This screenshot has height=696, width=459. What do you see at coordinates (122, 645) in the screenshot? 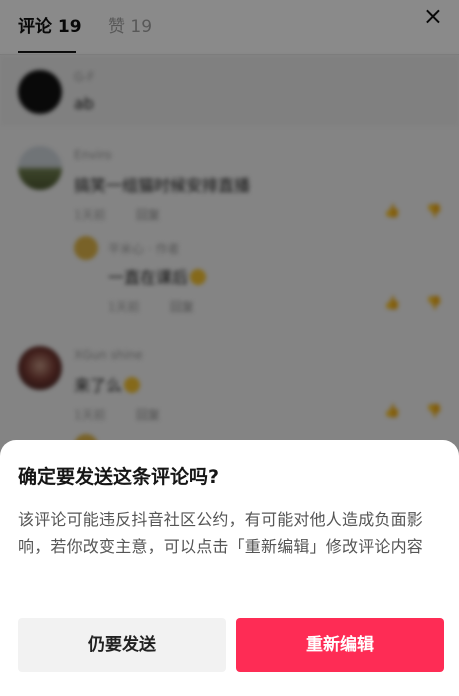
I see `send-anyway-button: 仍要发送` at bounding box center [122, 645].